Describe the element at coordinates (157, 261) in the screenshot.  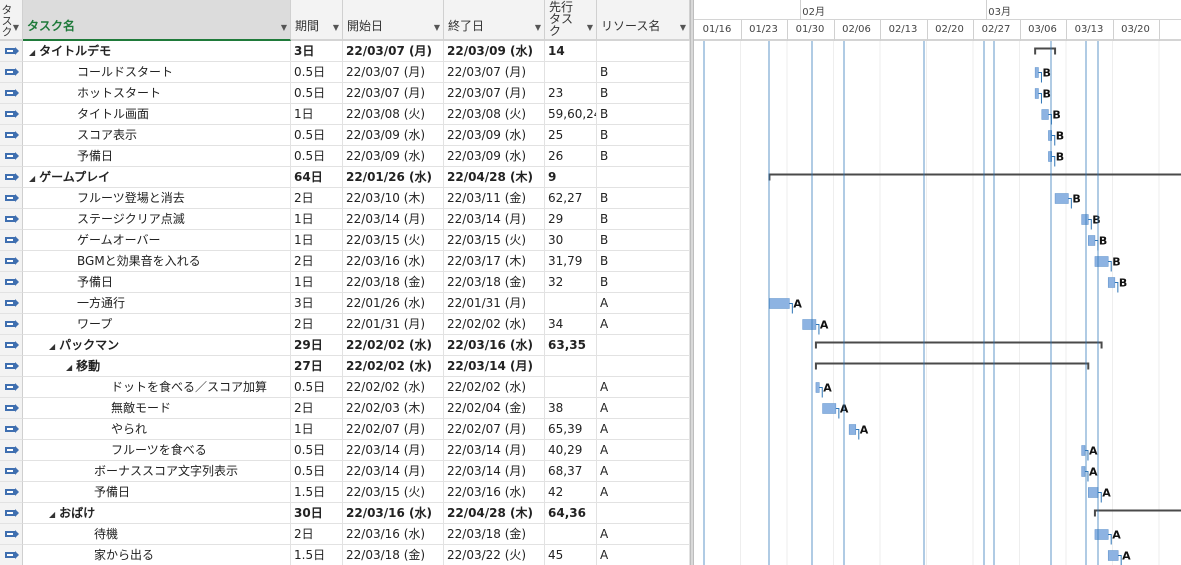
I see `task-name-cell: BGMと効果音を入れる` at that location.